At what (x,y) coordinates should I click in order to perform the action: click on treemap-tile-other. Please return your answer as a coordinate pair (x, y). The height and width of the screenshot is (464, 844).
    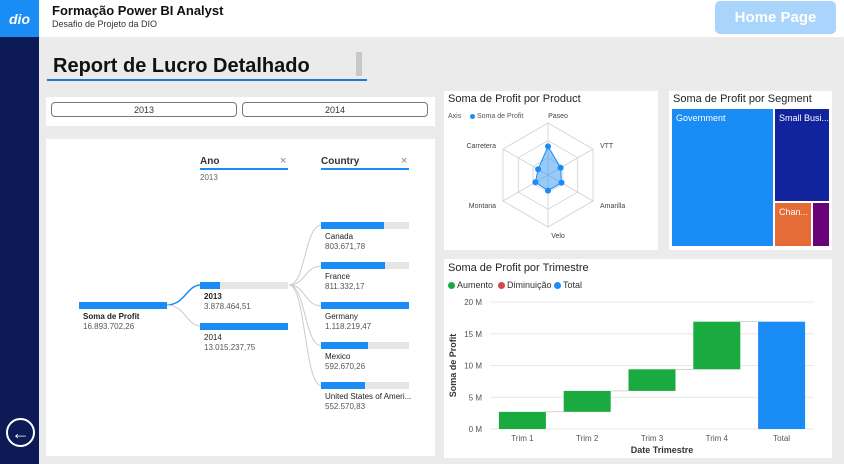
    Looking at the image, I should click on (821, 224).